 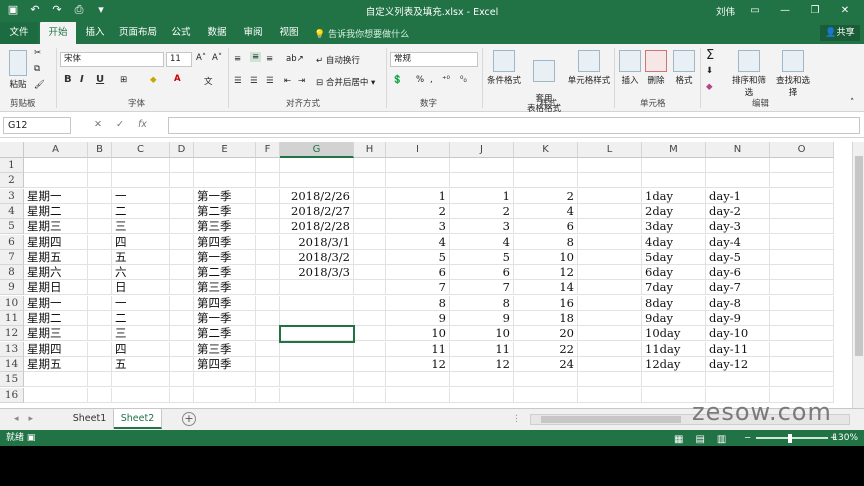 I want to click on cell: day-2, so click(x=738, y=211).